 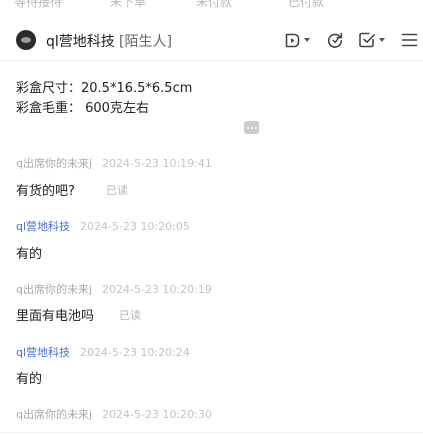 I want to click on message-meta: q出席你的未来j 2024-5-23 10:20:19, so click(x=114, y=289).